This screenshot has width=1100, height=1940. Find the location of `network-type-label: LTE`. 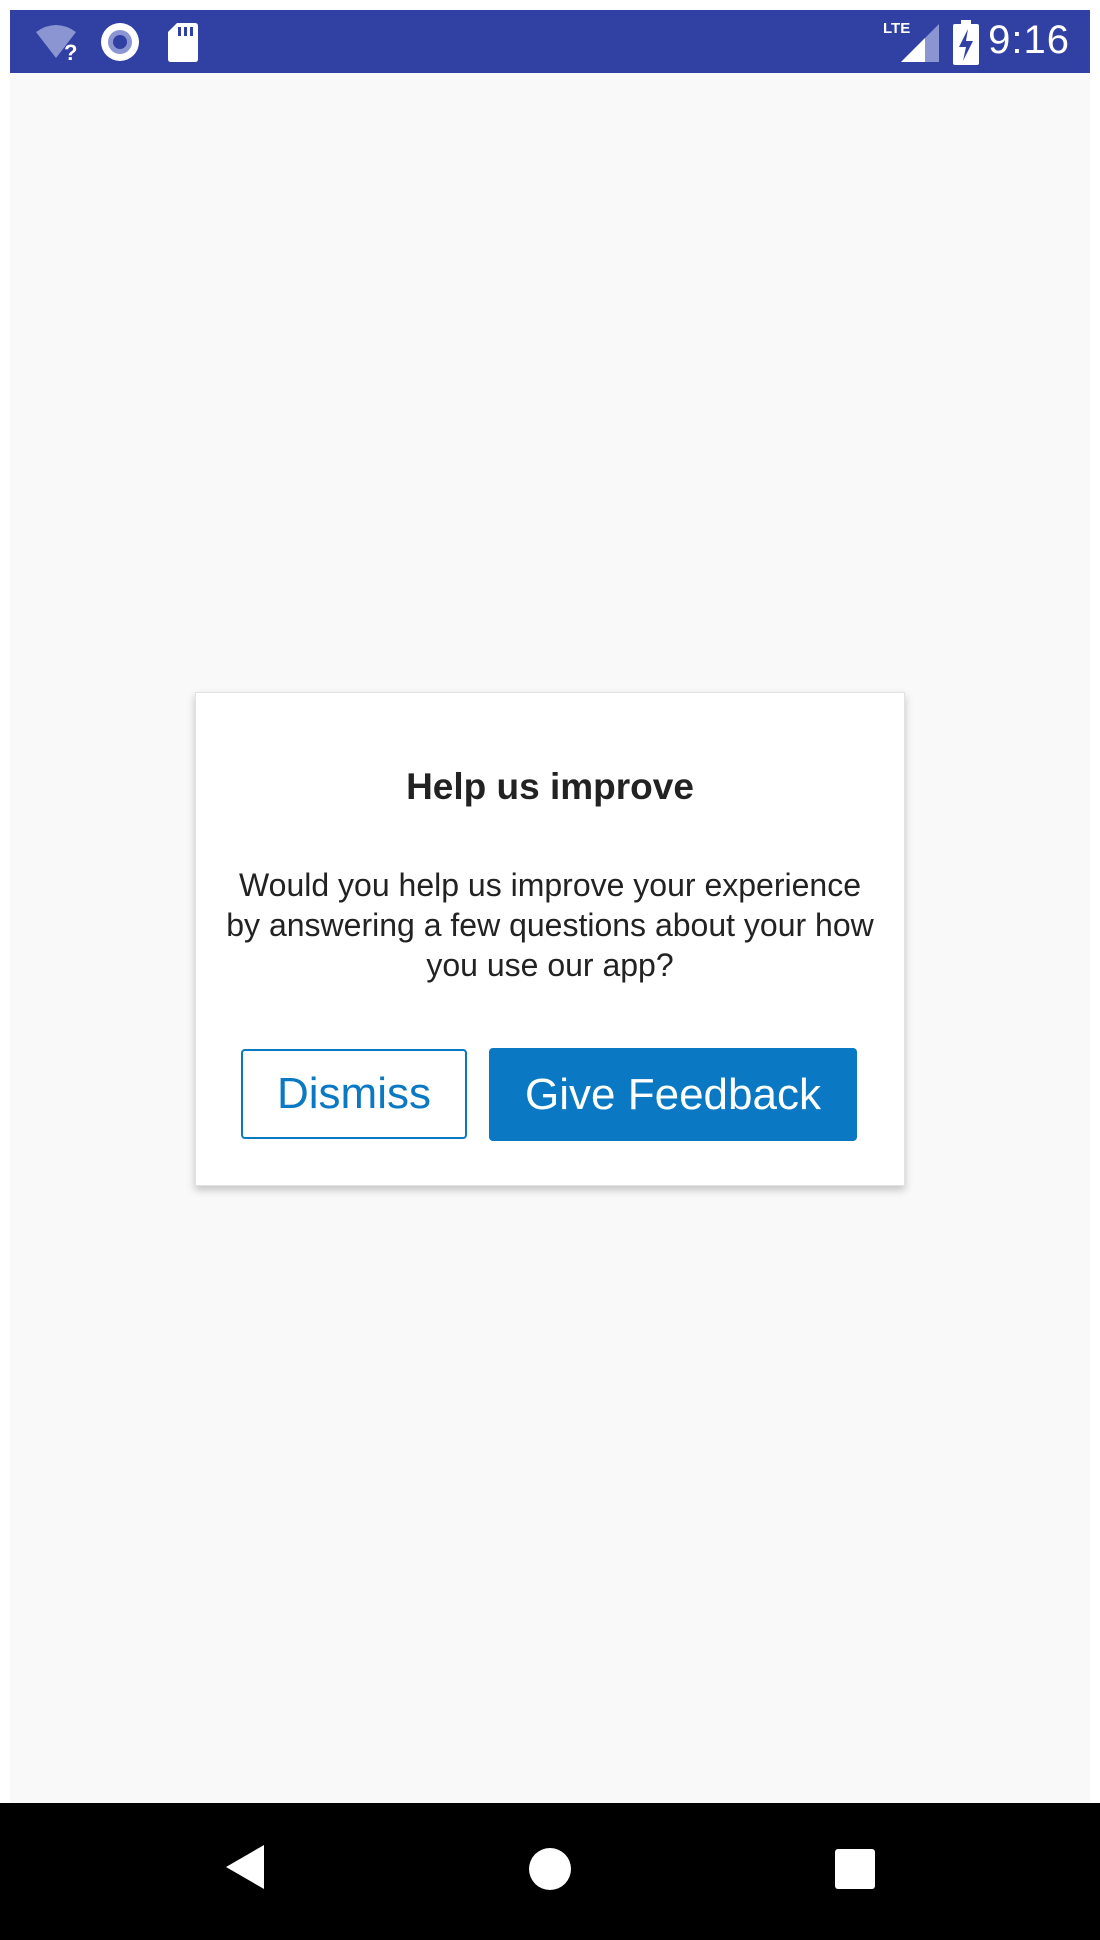

network-type-label: LTE is located at coordinates (897, 28).